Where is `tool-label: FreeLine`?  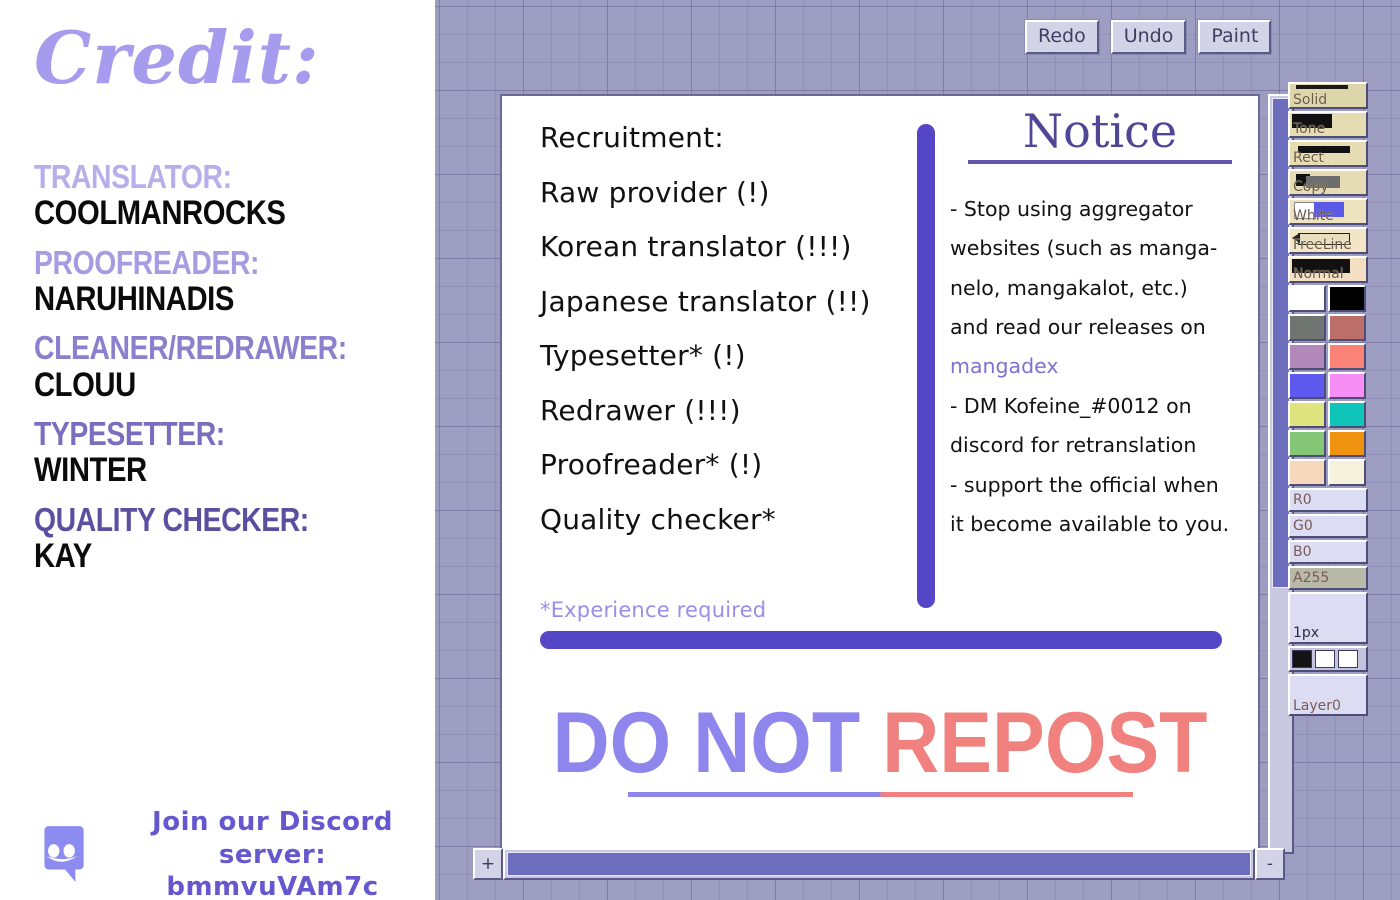
tool-label: FreeLine is located at coordinates (1322, 245).